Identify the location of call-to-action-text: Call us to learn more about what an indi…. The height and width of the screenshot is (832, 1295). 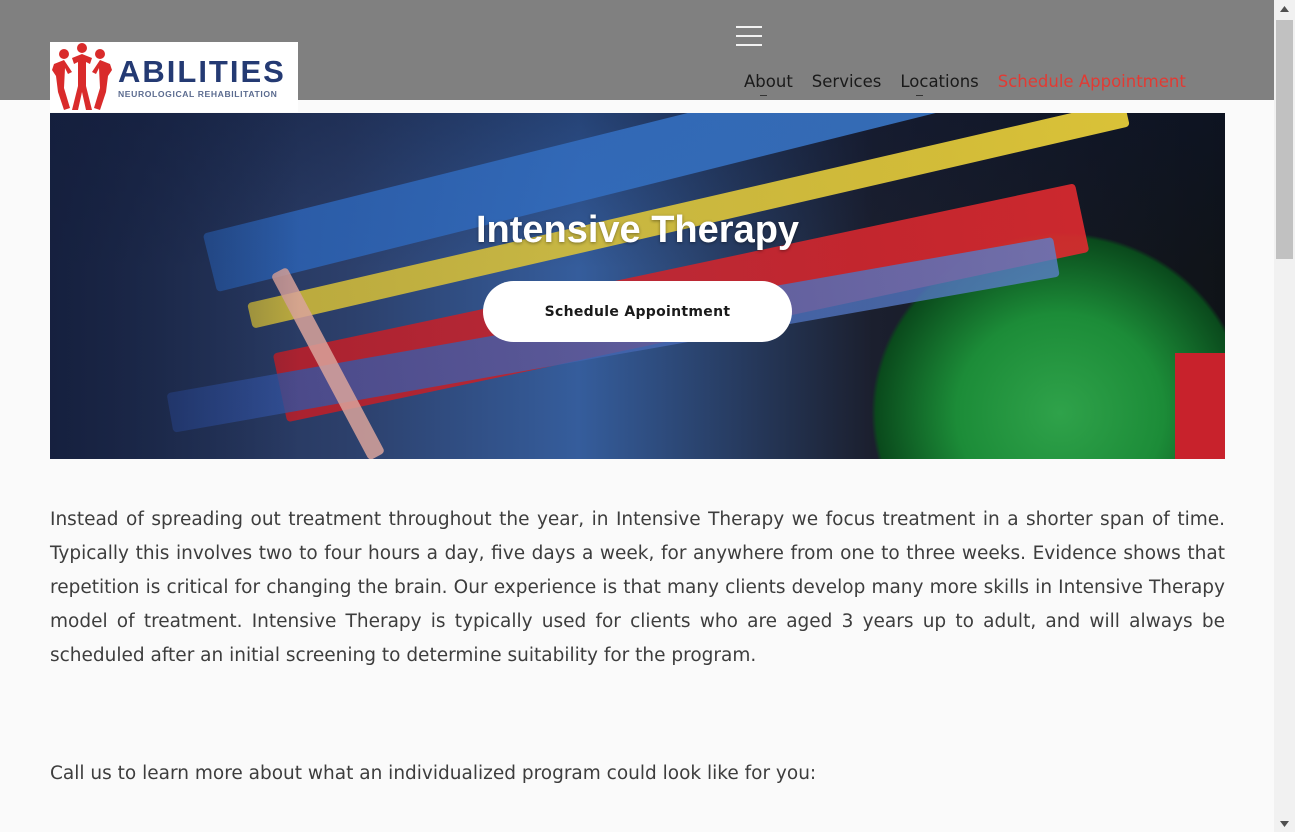
(433, 773).